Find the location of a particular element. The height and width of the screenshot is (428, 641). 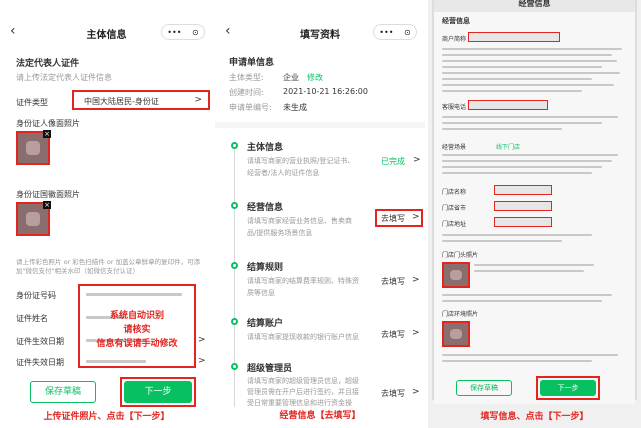

overlay-line-2: 请核实 is located at coordinates (137, 330).